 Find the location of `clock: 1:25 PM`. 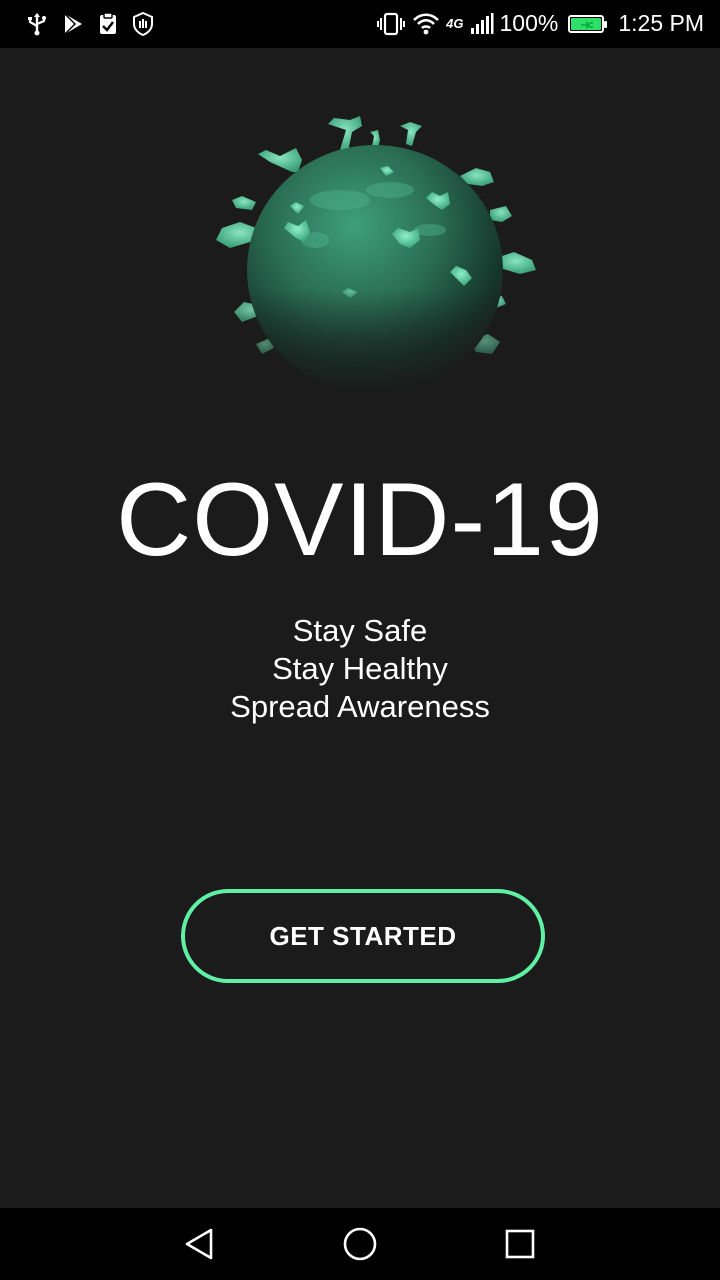

clock: 1:25 PM is located at coordinates (661, 23).